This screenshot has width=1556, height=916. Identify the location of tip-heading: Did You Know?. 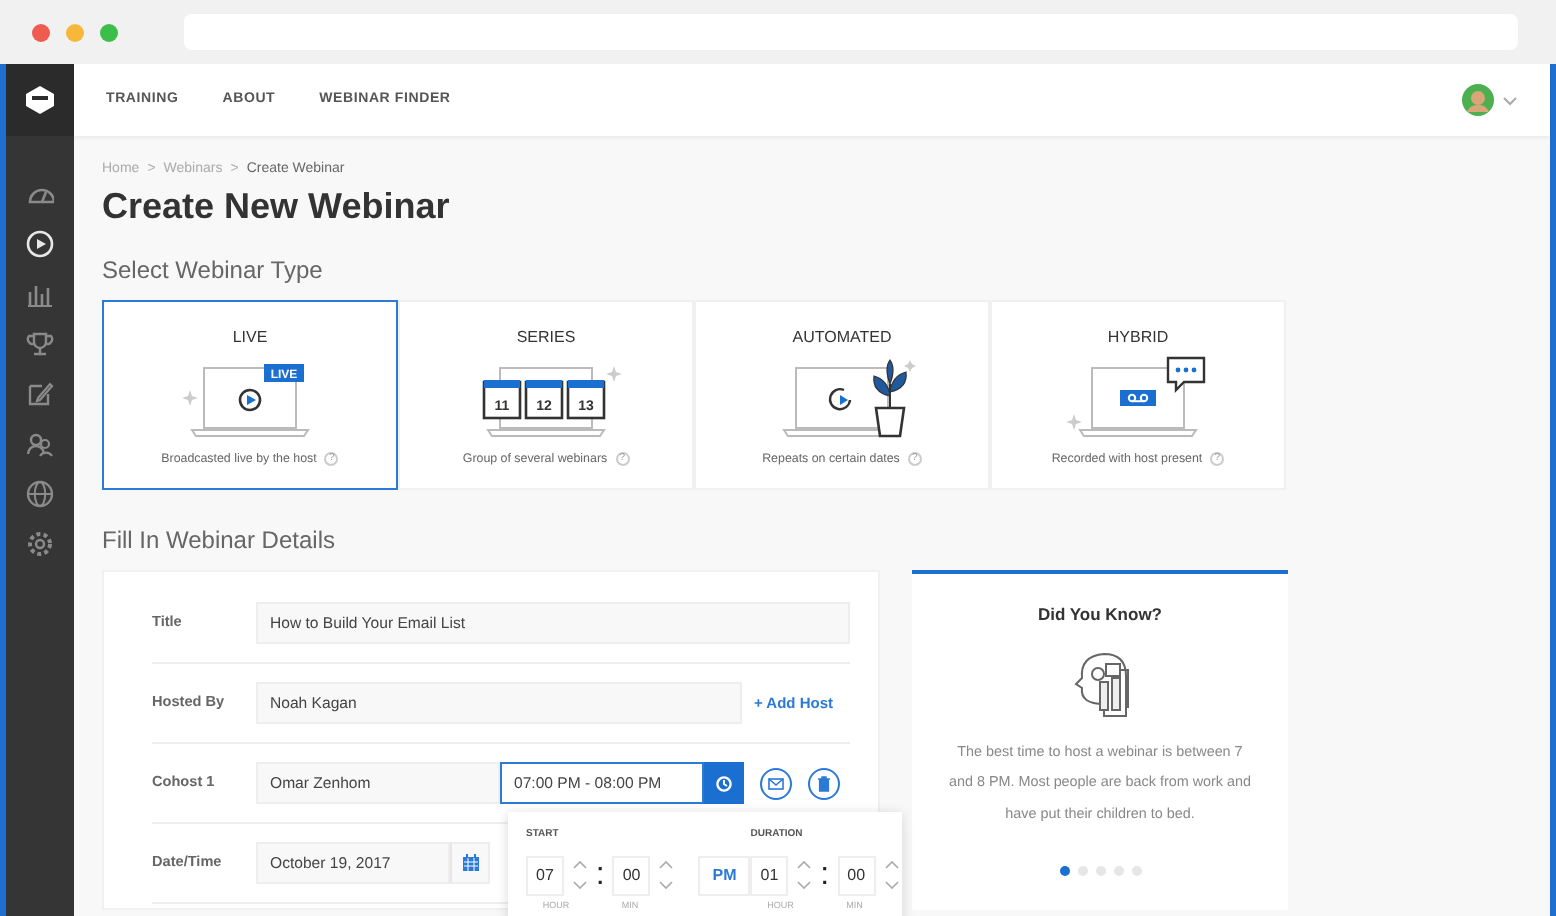
(1099, 615).